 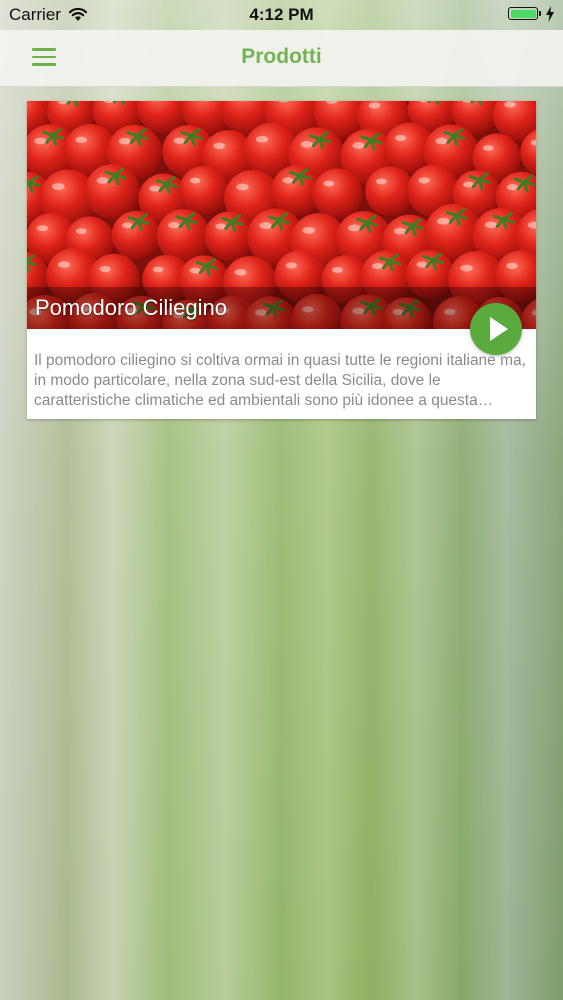 What do you see at coordinates (131, 307) in the screenshot?
I see `product-title: Pomodoro Ciliegino` at bounding box center [131, 307].